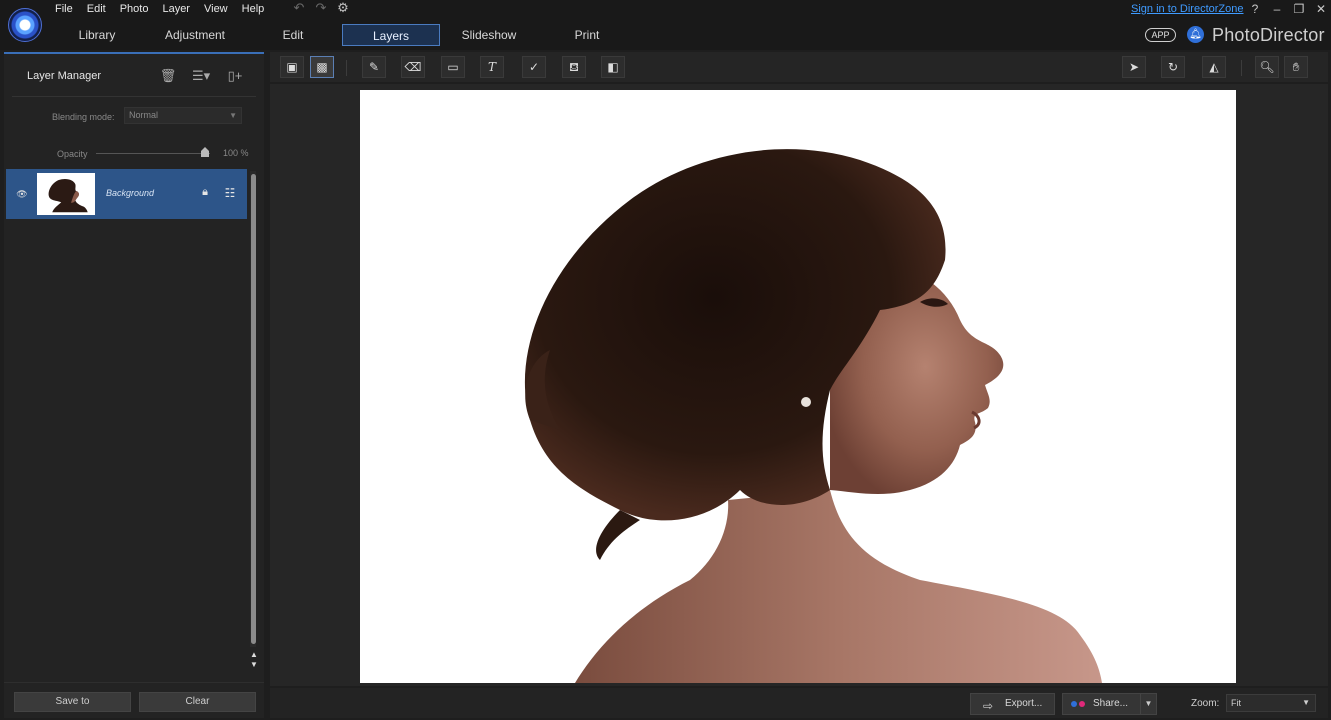 Image resolution: width=1331 pixels, height=720 pixels. I want to click on scroll-up-icon: ▲, so click(254, 654).